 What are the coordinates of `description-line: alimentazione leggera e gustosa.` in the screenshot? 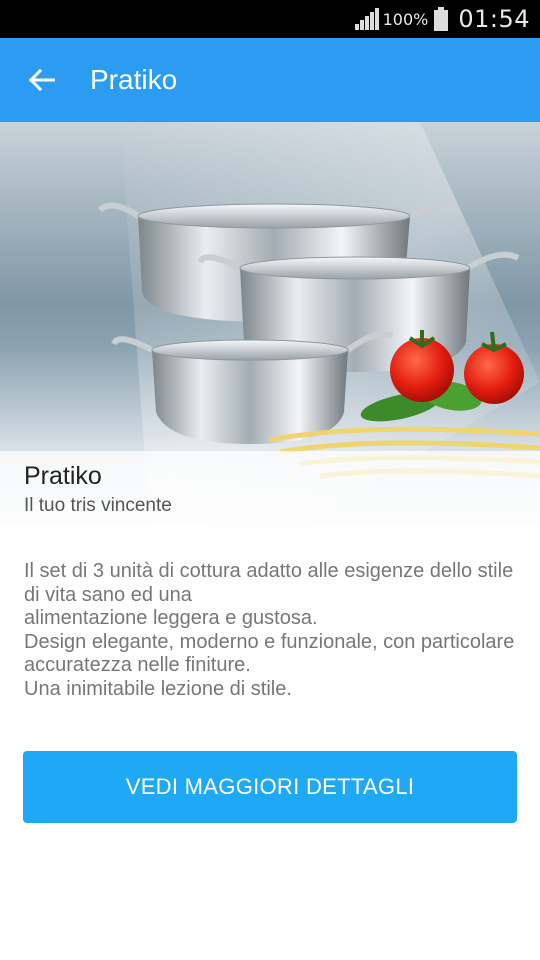 It's located at (171, 618).